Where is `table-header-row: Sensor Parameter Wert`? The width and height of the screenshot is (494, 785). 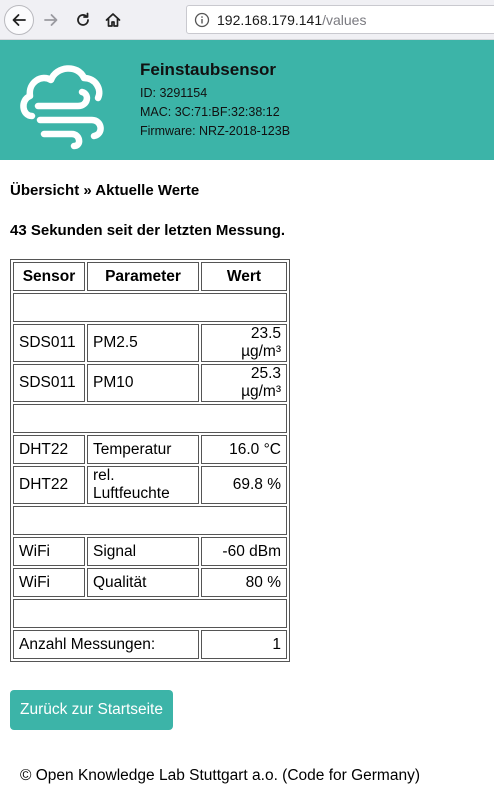 table-header-row: Sensor Parameter Wert is located at coordinates (150, 276).